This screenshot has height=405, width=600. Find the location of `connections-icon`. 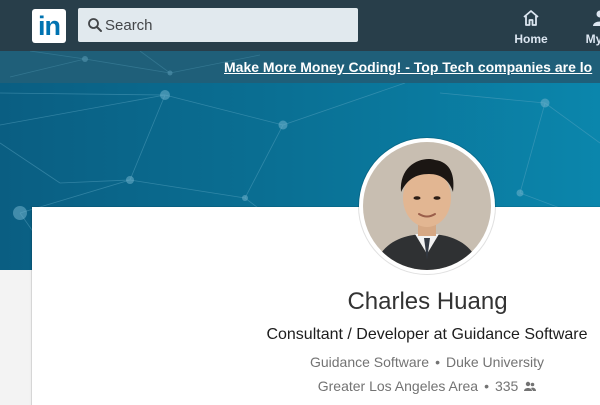

connections-icon is located at coordinates (530, 386).